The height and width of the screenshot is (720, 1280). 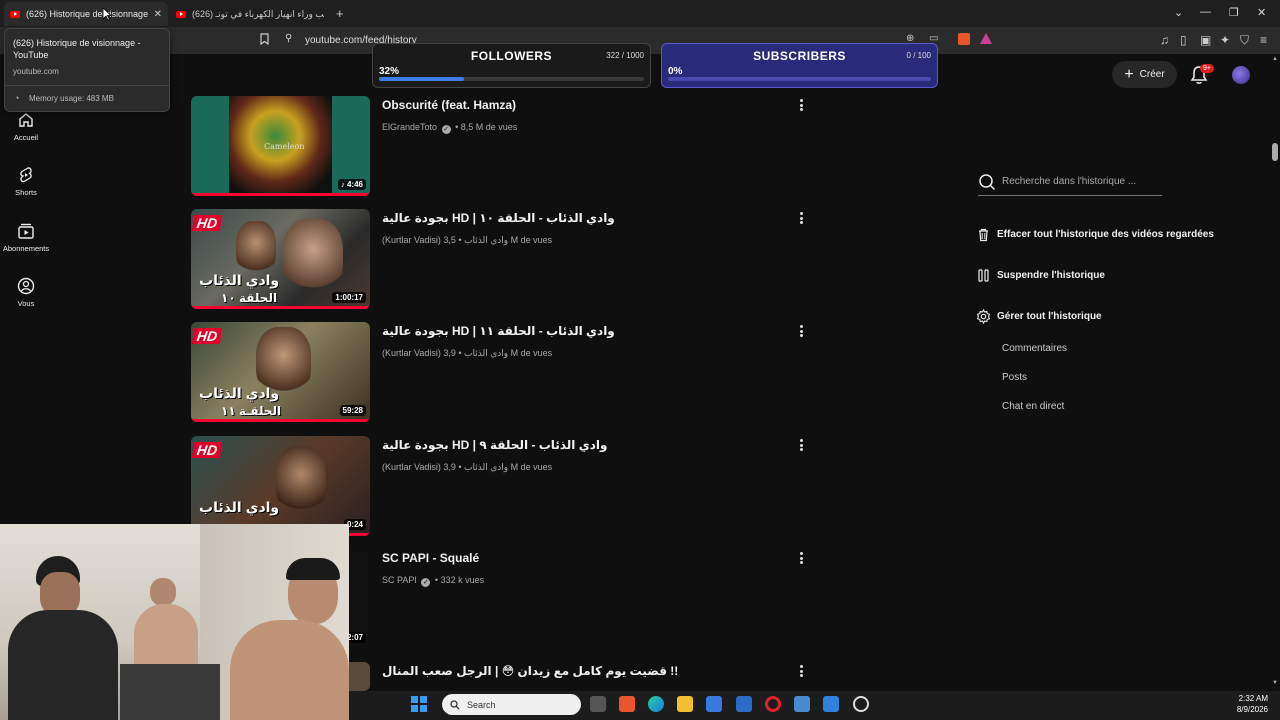 I want to click on search-icon, so click(x=987, y=182).